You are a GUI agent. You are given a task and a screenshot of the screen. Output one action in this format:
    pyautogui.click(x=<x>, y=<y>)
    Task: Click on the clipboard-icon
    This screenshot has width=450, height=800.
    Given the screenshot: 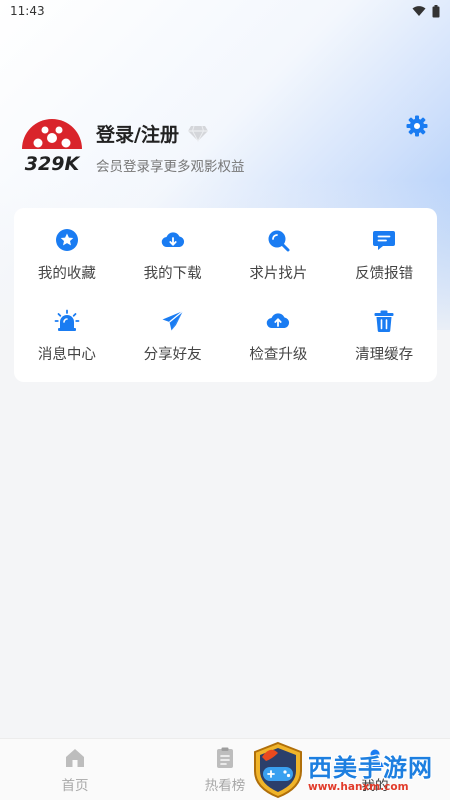 What is the action you would take?
    pyautogui.click(x=225, y=757)
    